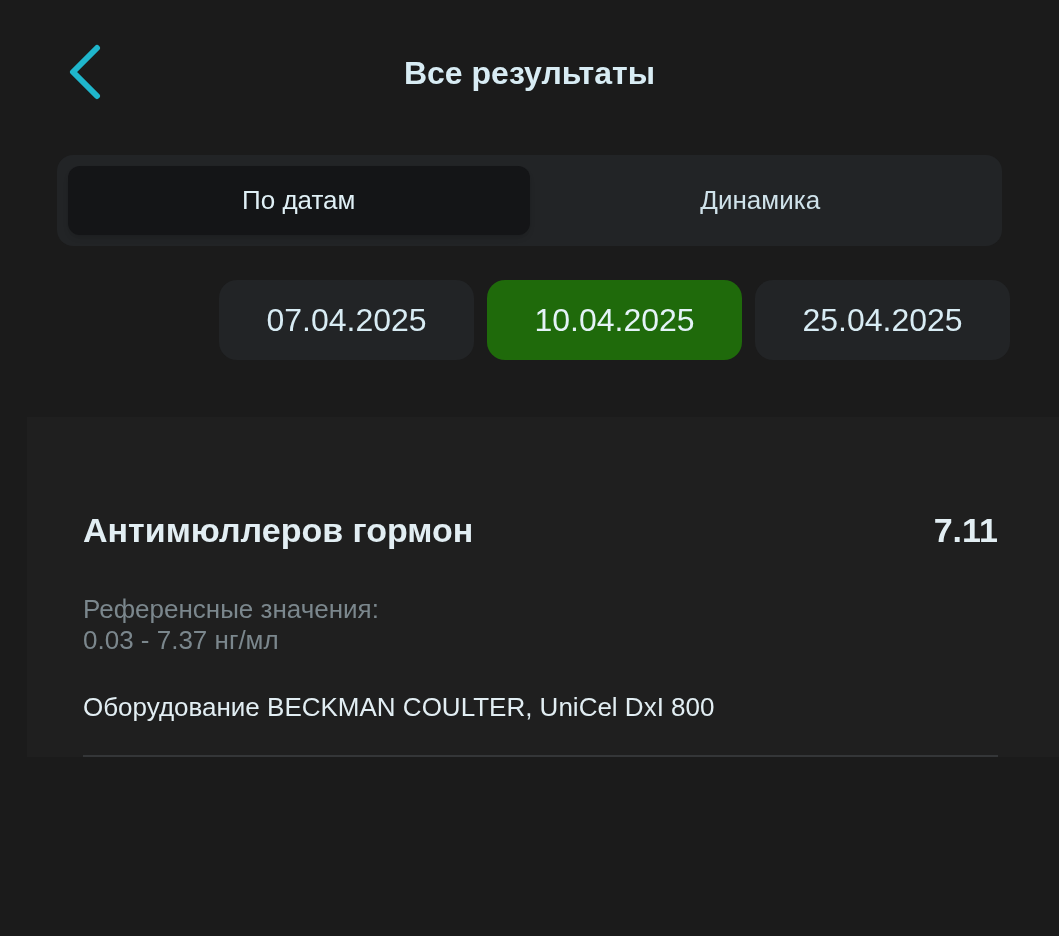 Image resolution: width=1059 pixels, height=936 pixels. I want to click on tab: Динамика, so click(760, 200).